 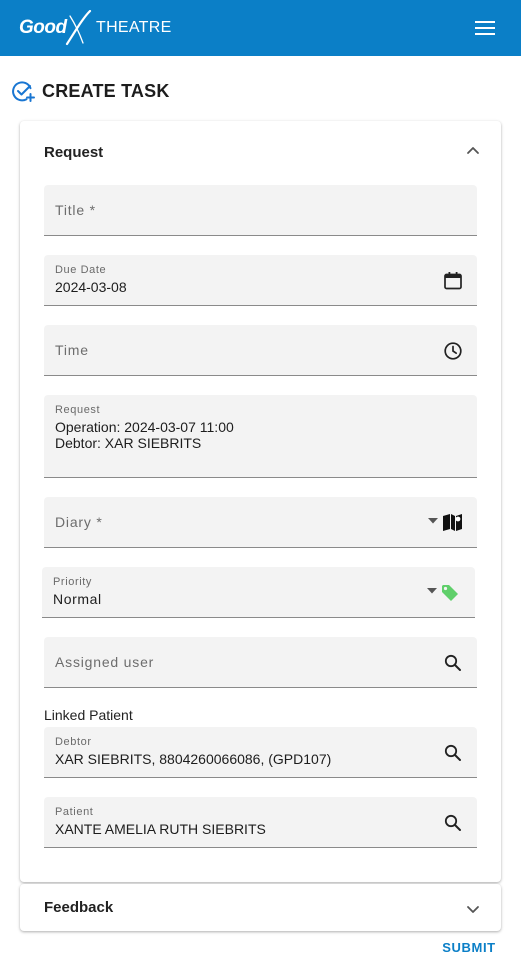 What do you see at coordinates (453, 522) in the screenshot?
I see `book-map-icon` at bounding box center [453, 522].